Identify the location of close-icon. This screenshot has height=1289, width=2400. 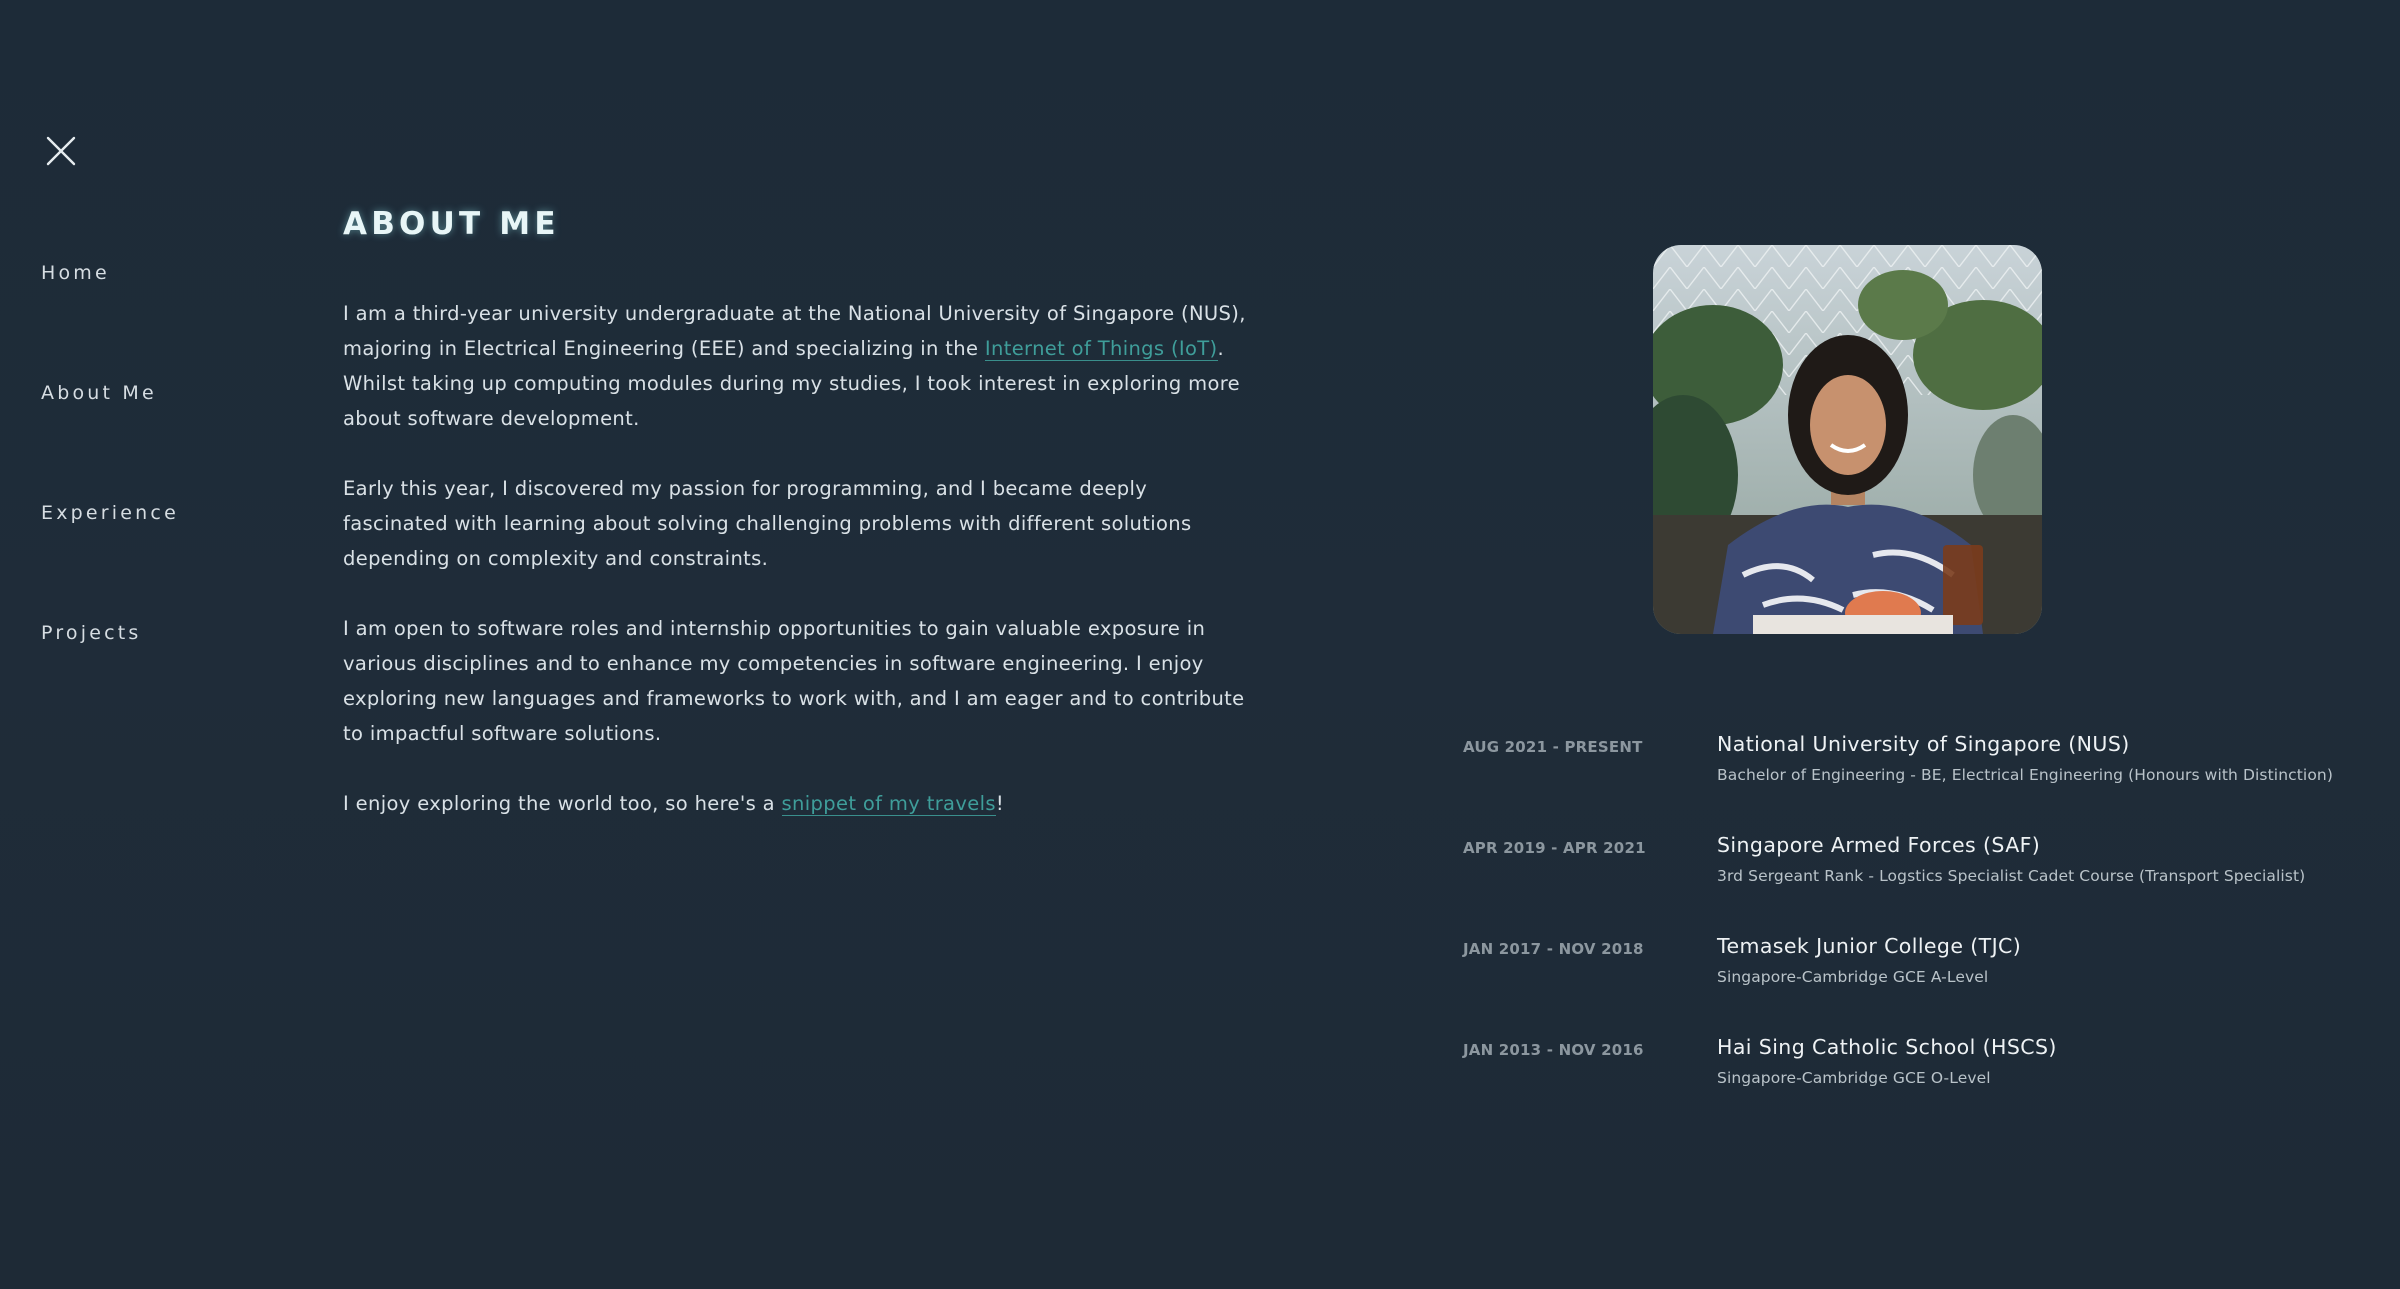
(61, 151).